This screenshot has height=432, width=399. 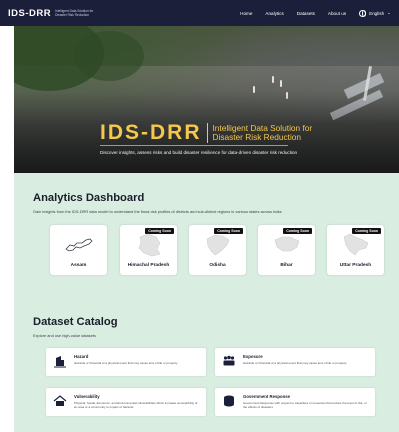 I want to click on state-name: Bihar, so click(x=286, y=265).